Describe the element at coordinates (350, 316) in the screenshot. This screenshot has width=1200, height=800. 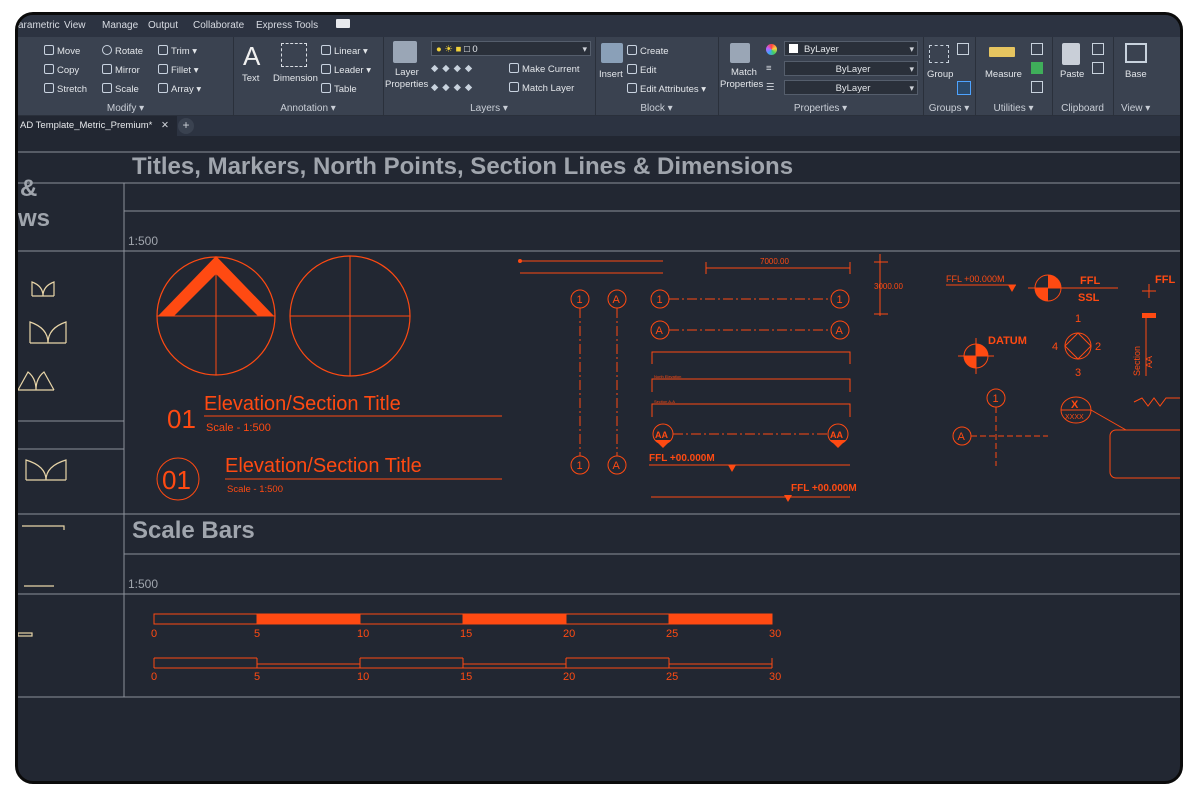
I see `north-point-outline` at that location.